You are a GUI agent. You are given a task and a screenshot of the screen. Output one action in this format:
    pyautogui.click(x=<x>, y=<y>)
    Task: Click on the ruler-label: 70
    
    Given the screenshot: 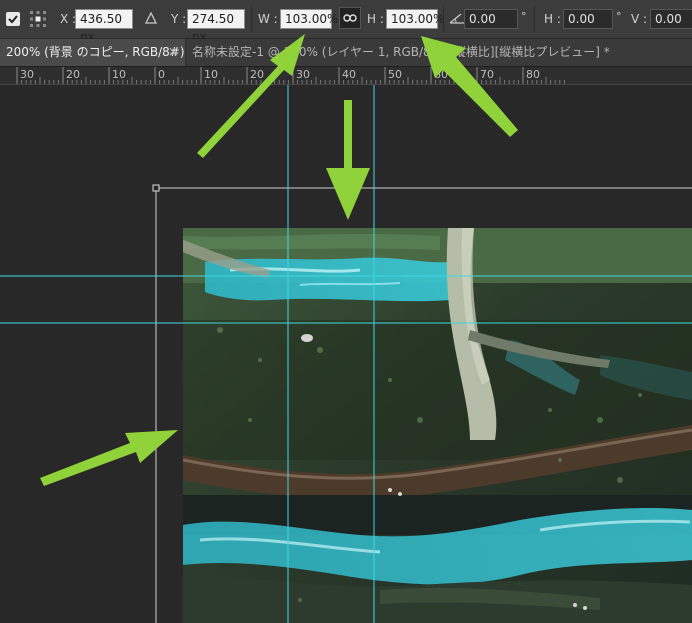 What is the action you would take?
    pyautogui.click(x=487, y=74)
    